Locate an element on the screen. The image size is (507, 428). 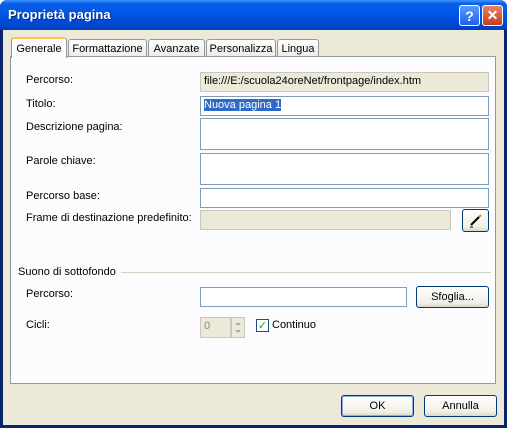
sound-path-label: Percorso: is located at coordinates (50, 294).